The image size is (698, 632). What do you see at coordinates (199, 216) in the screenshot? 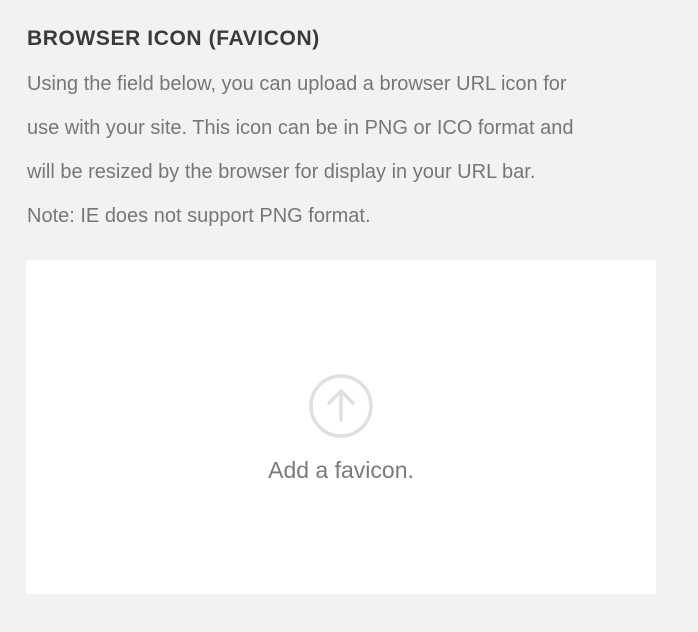
I see `description-note: Note: IE does not support PNG format.` at bounding box center [199, 216].